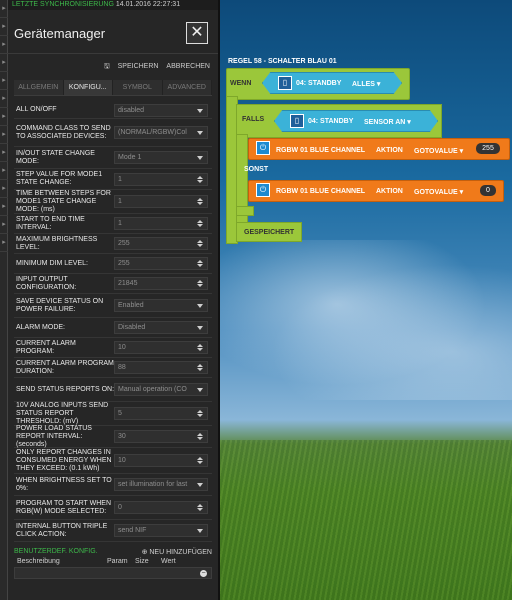  What do you see at coordinates (113, 573) in the screenshot?
I see `custom-config-row: −` at bounding box center [113, 573].